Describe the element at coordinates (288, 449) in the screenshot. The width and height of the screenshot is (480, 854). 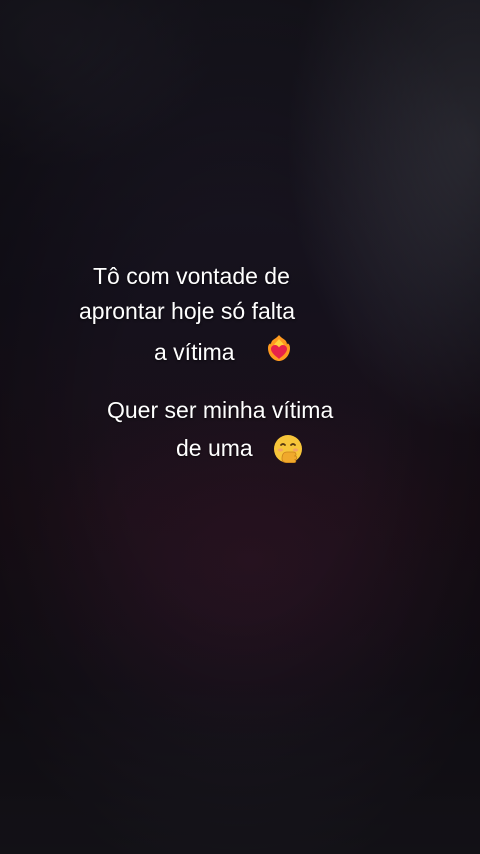
I see `face-hand-over-mouth-icon` at that location.